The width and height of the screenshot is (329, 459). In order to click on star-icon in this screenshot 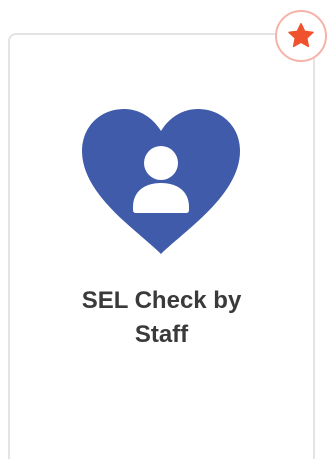, I will do `click(301, 35)`.